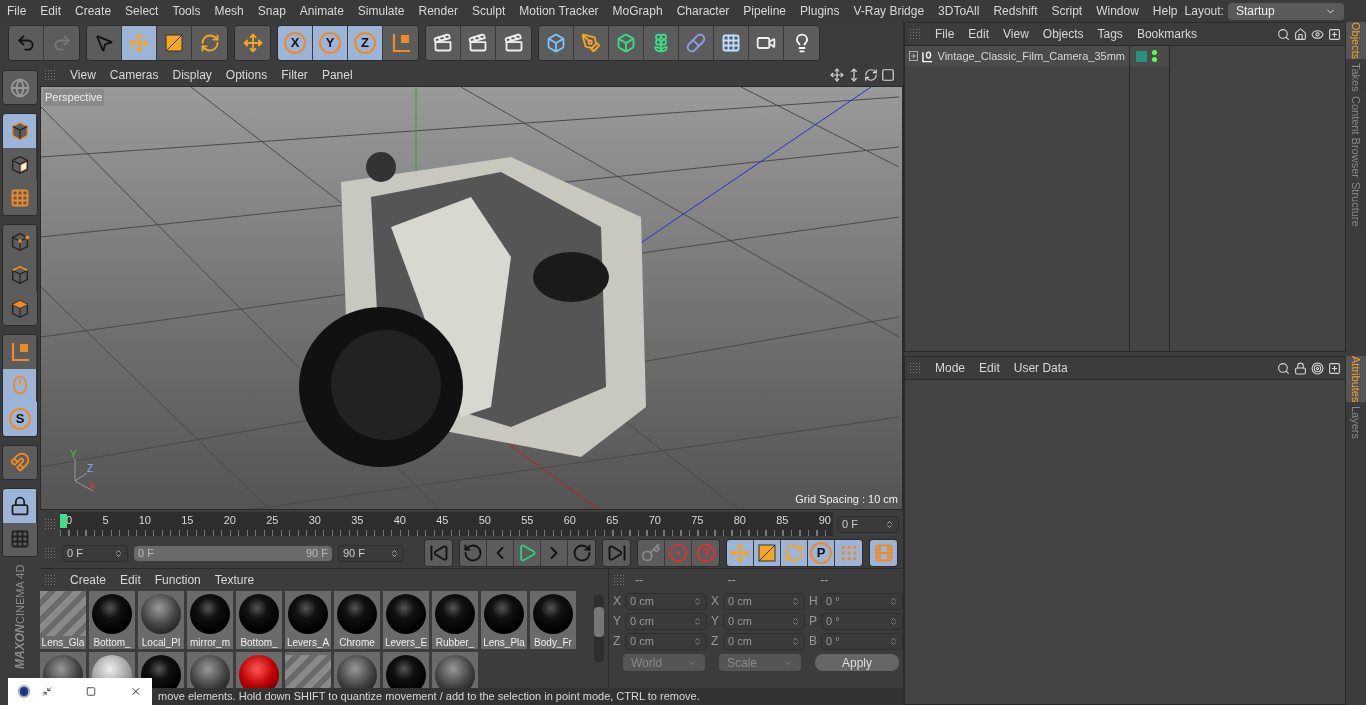  What do you see at coordinates (371, 553) in the screenshot?
I see `end-frame-field: 90 F` at bounding box center [371, 553].